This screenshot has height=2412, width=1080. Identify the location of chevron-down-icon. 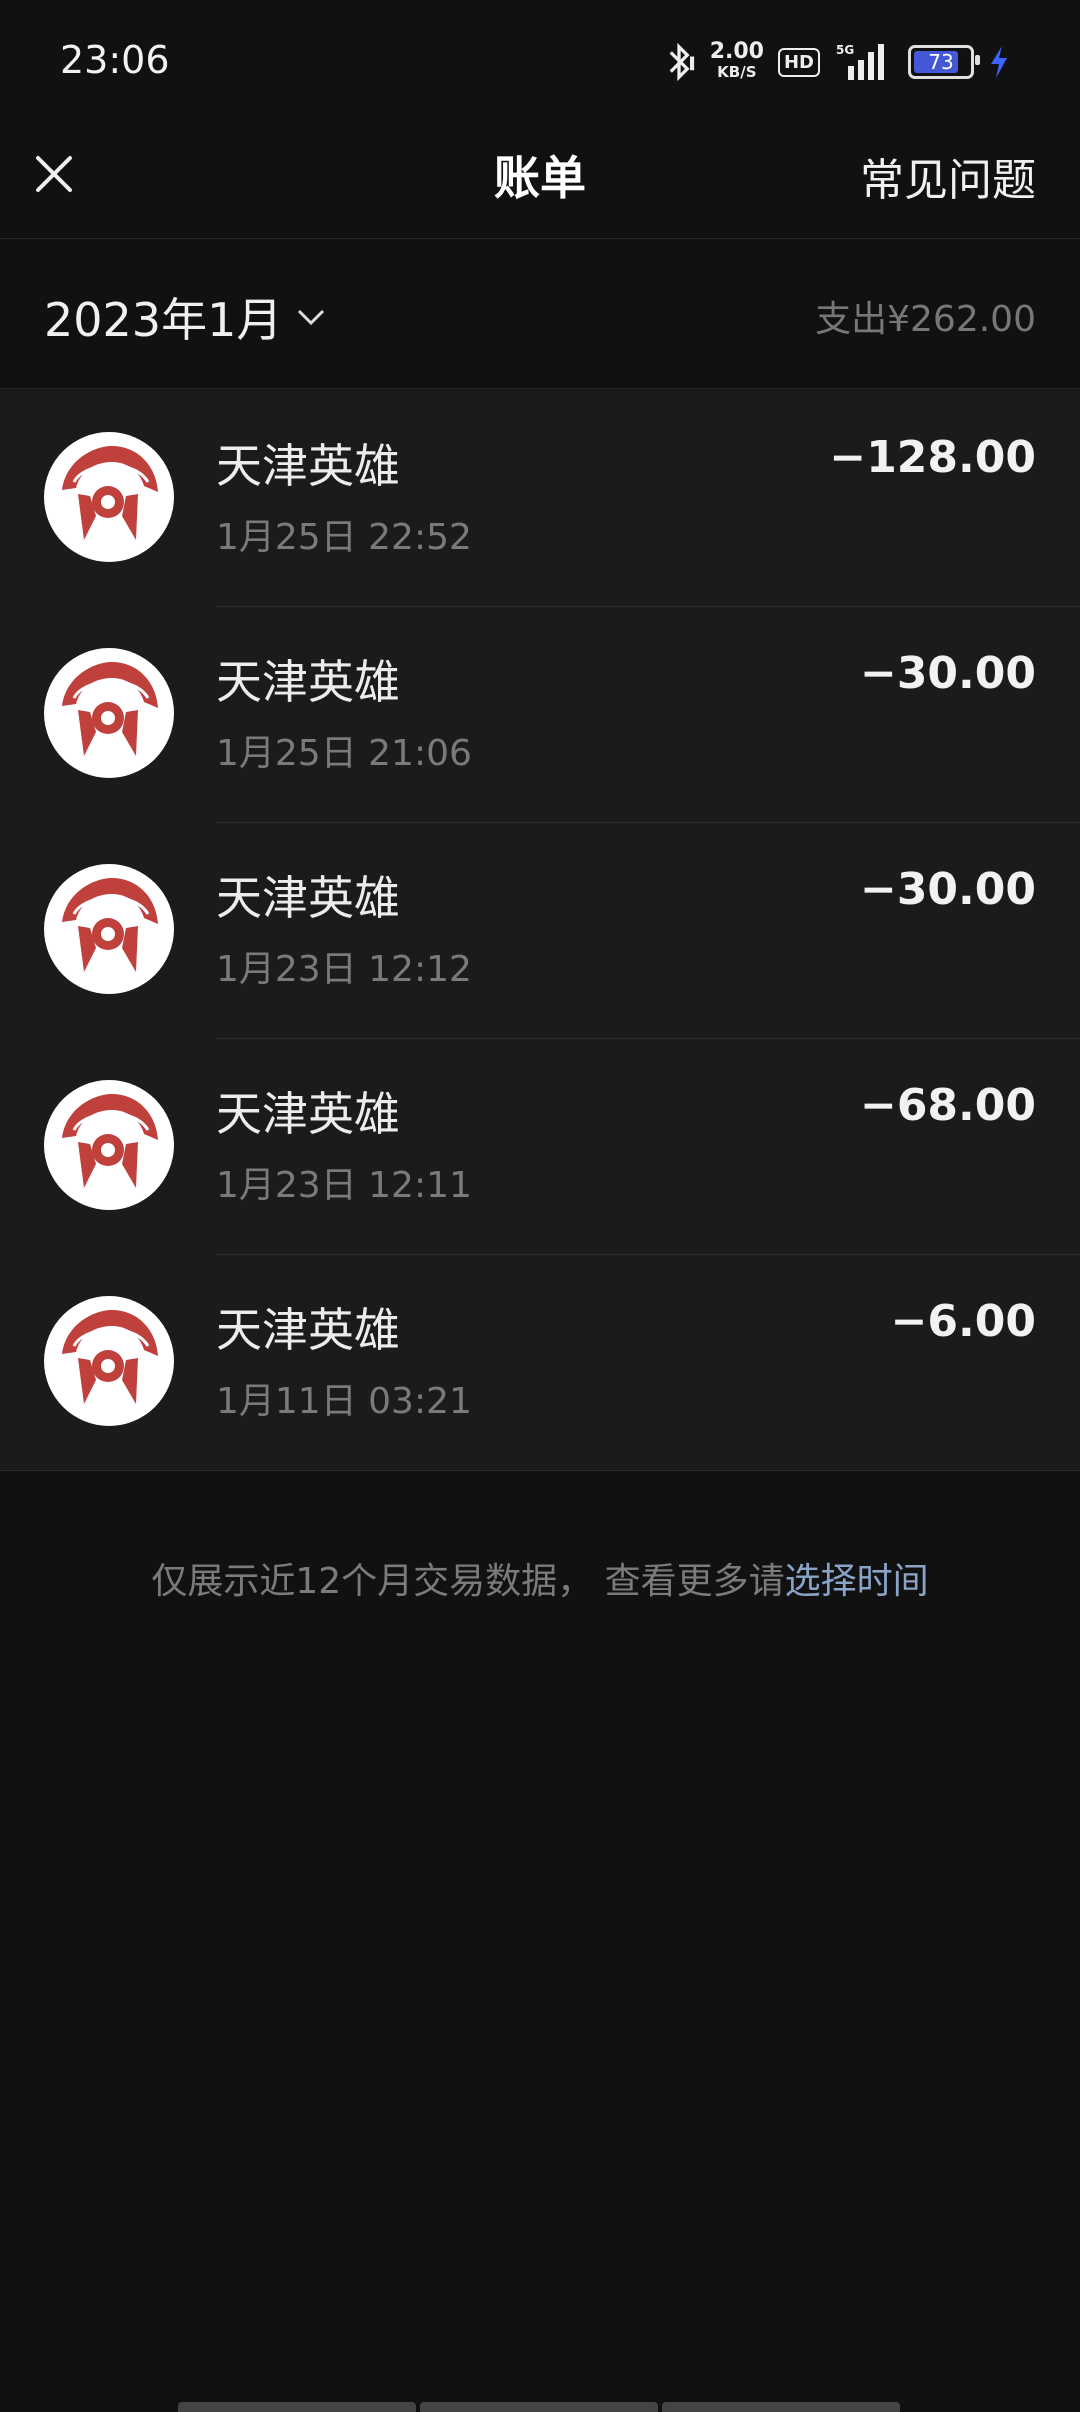
(311, 317).